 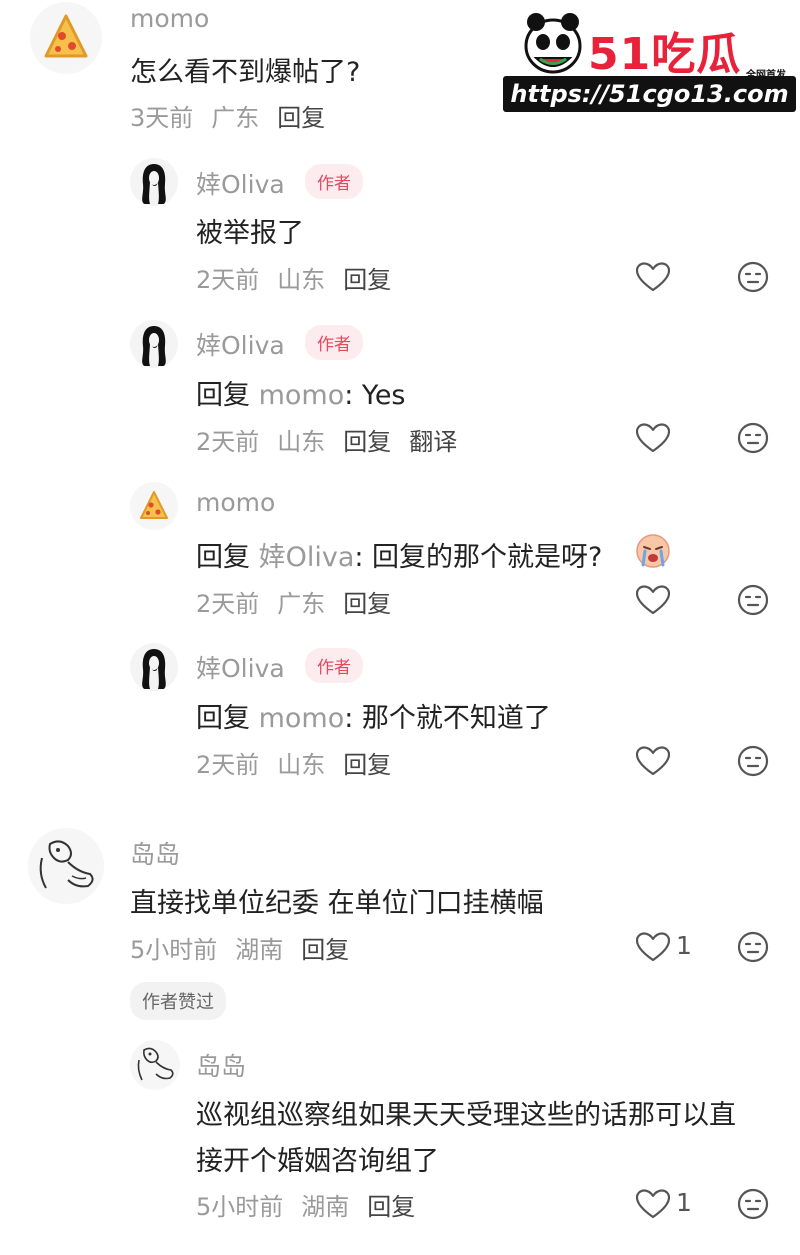 What do you see at coordinates (337, 903) in the screenshot?
I see `comment-text: 直接找单位纪委 在单位门口挂横幅` at bounding box center [337, 903].